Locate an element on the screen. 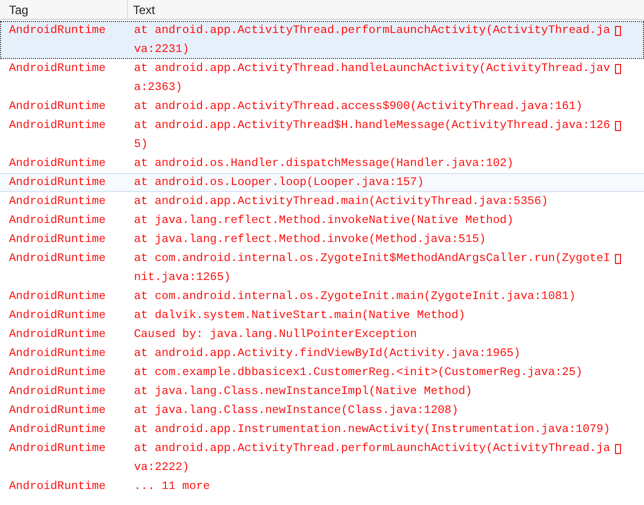 This screenshot has height=505, width=644. log-row: AndroidRuntime Caused by: java.lang.NullPointerException is located at coordinates (322, 334).